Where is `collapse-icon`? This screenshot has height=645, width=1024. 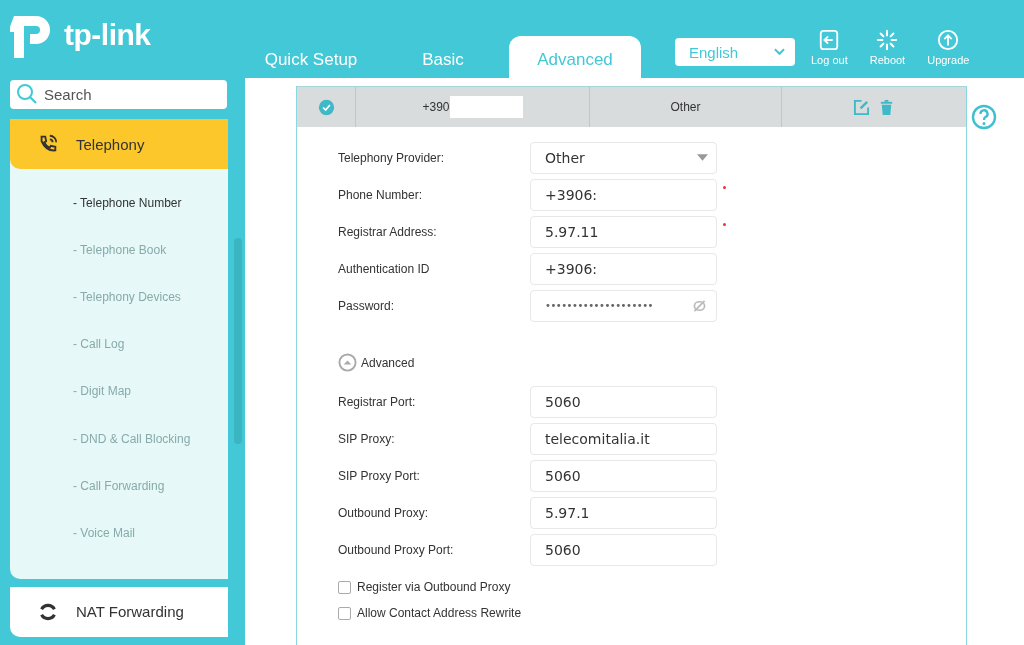 collapse-icon is located at coordinates (347, 362).